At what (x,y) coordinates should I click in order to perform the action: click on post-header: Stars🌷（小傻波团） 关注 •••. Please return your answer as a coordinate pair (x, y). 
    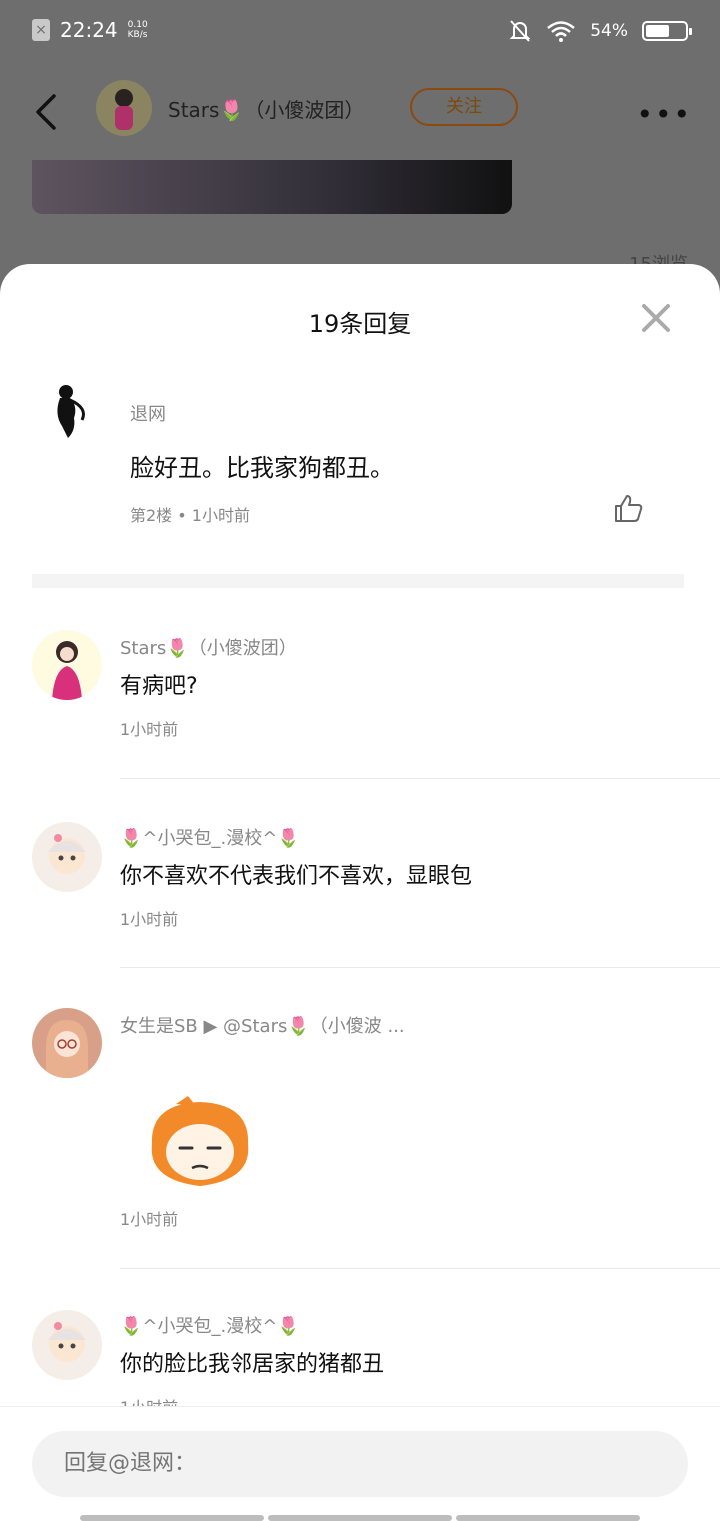
    Looking at the image, I should click on (360, 112).